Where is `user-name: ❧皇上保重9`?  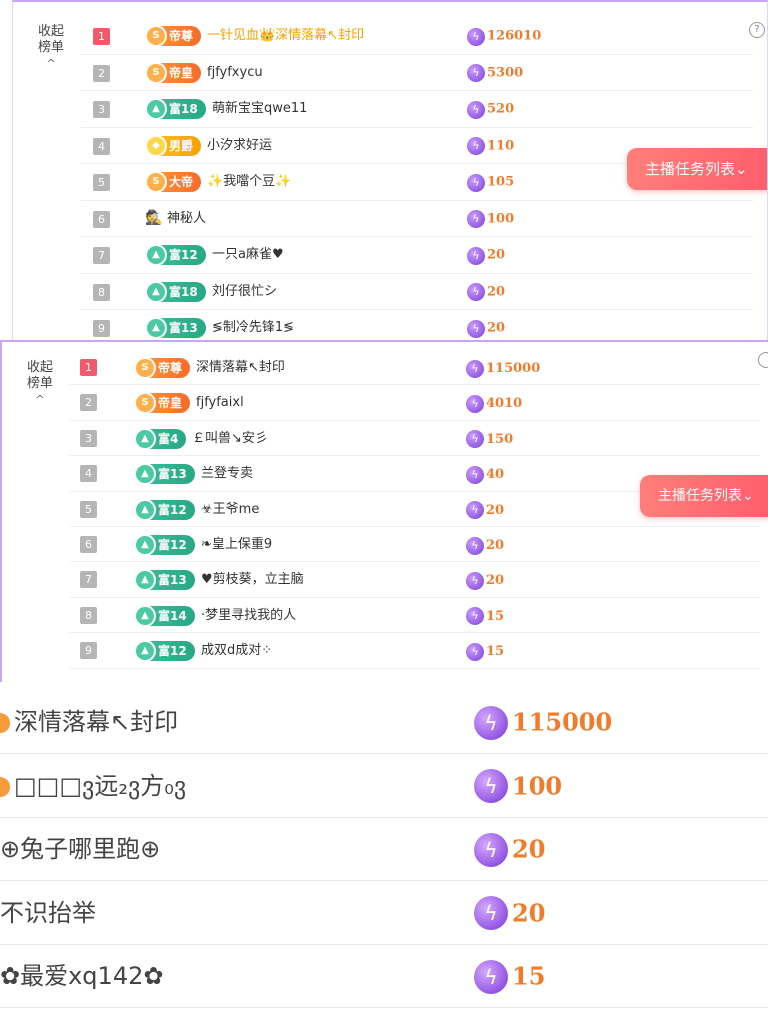 user-name: ❧皇上保重9 is located at coordinates (236, 544).